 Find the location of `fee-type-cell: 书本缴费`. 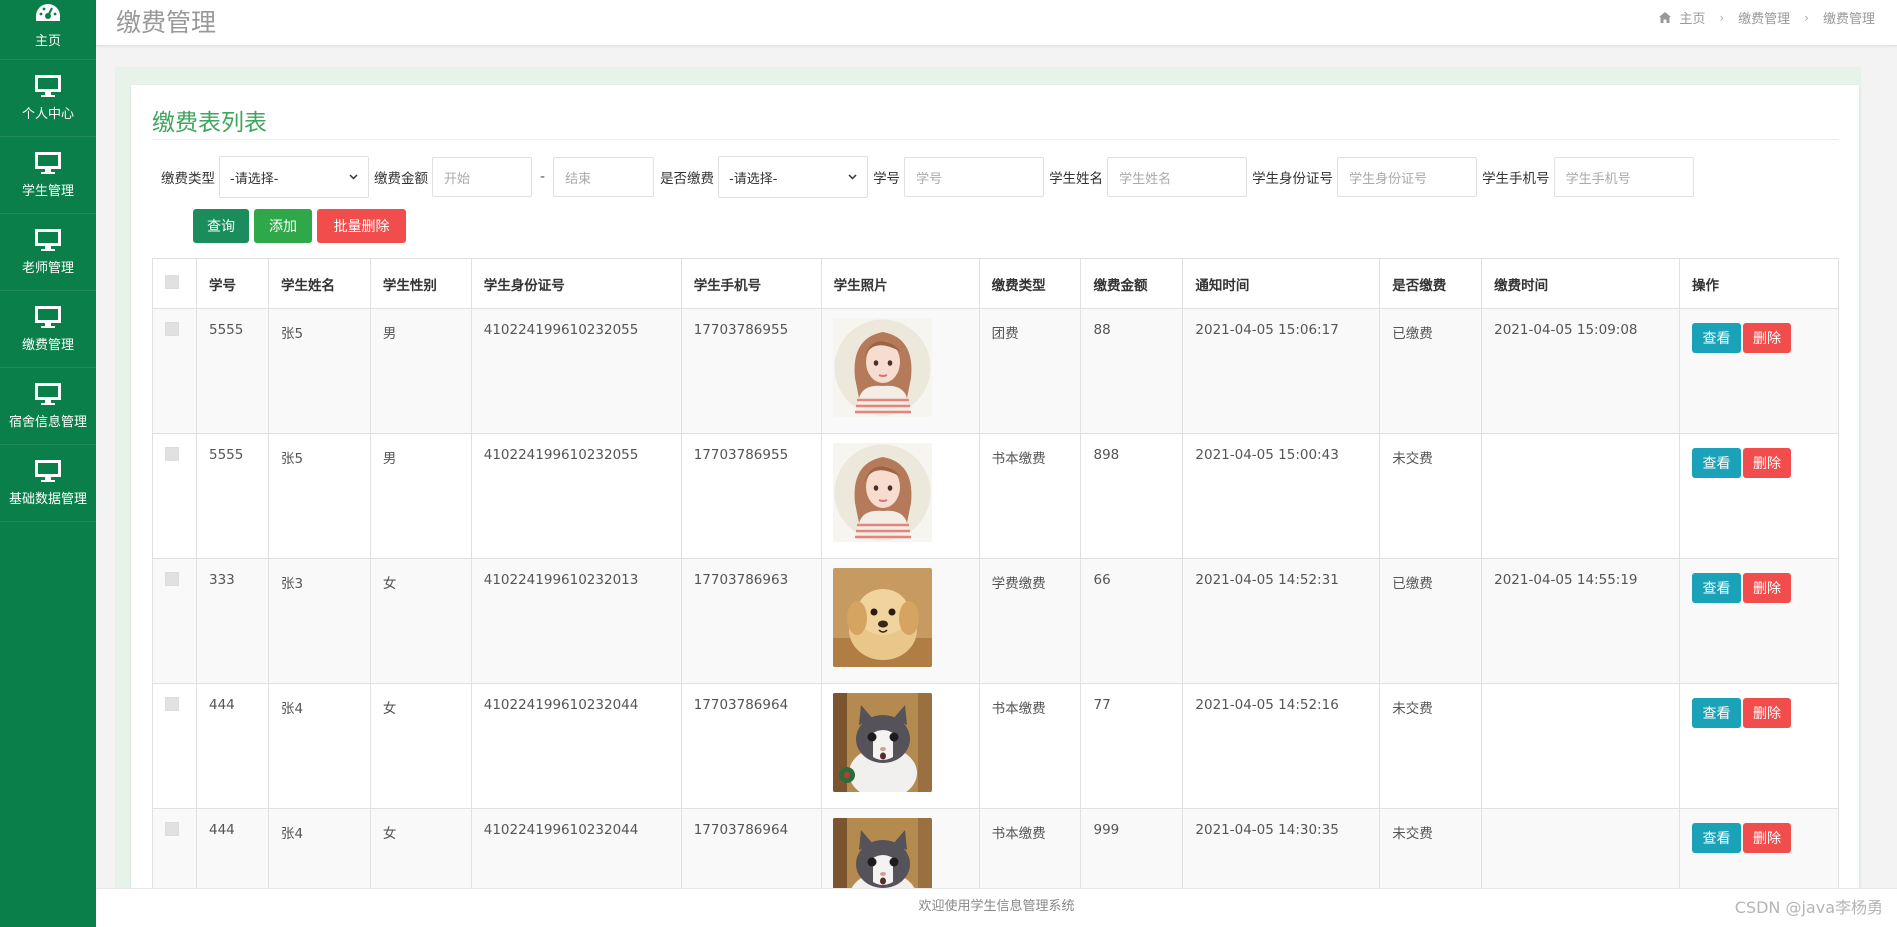

fee-type-cell: 书本缴费 is located at coordinates (1030, 496).